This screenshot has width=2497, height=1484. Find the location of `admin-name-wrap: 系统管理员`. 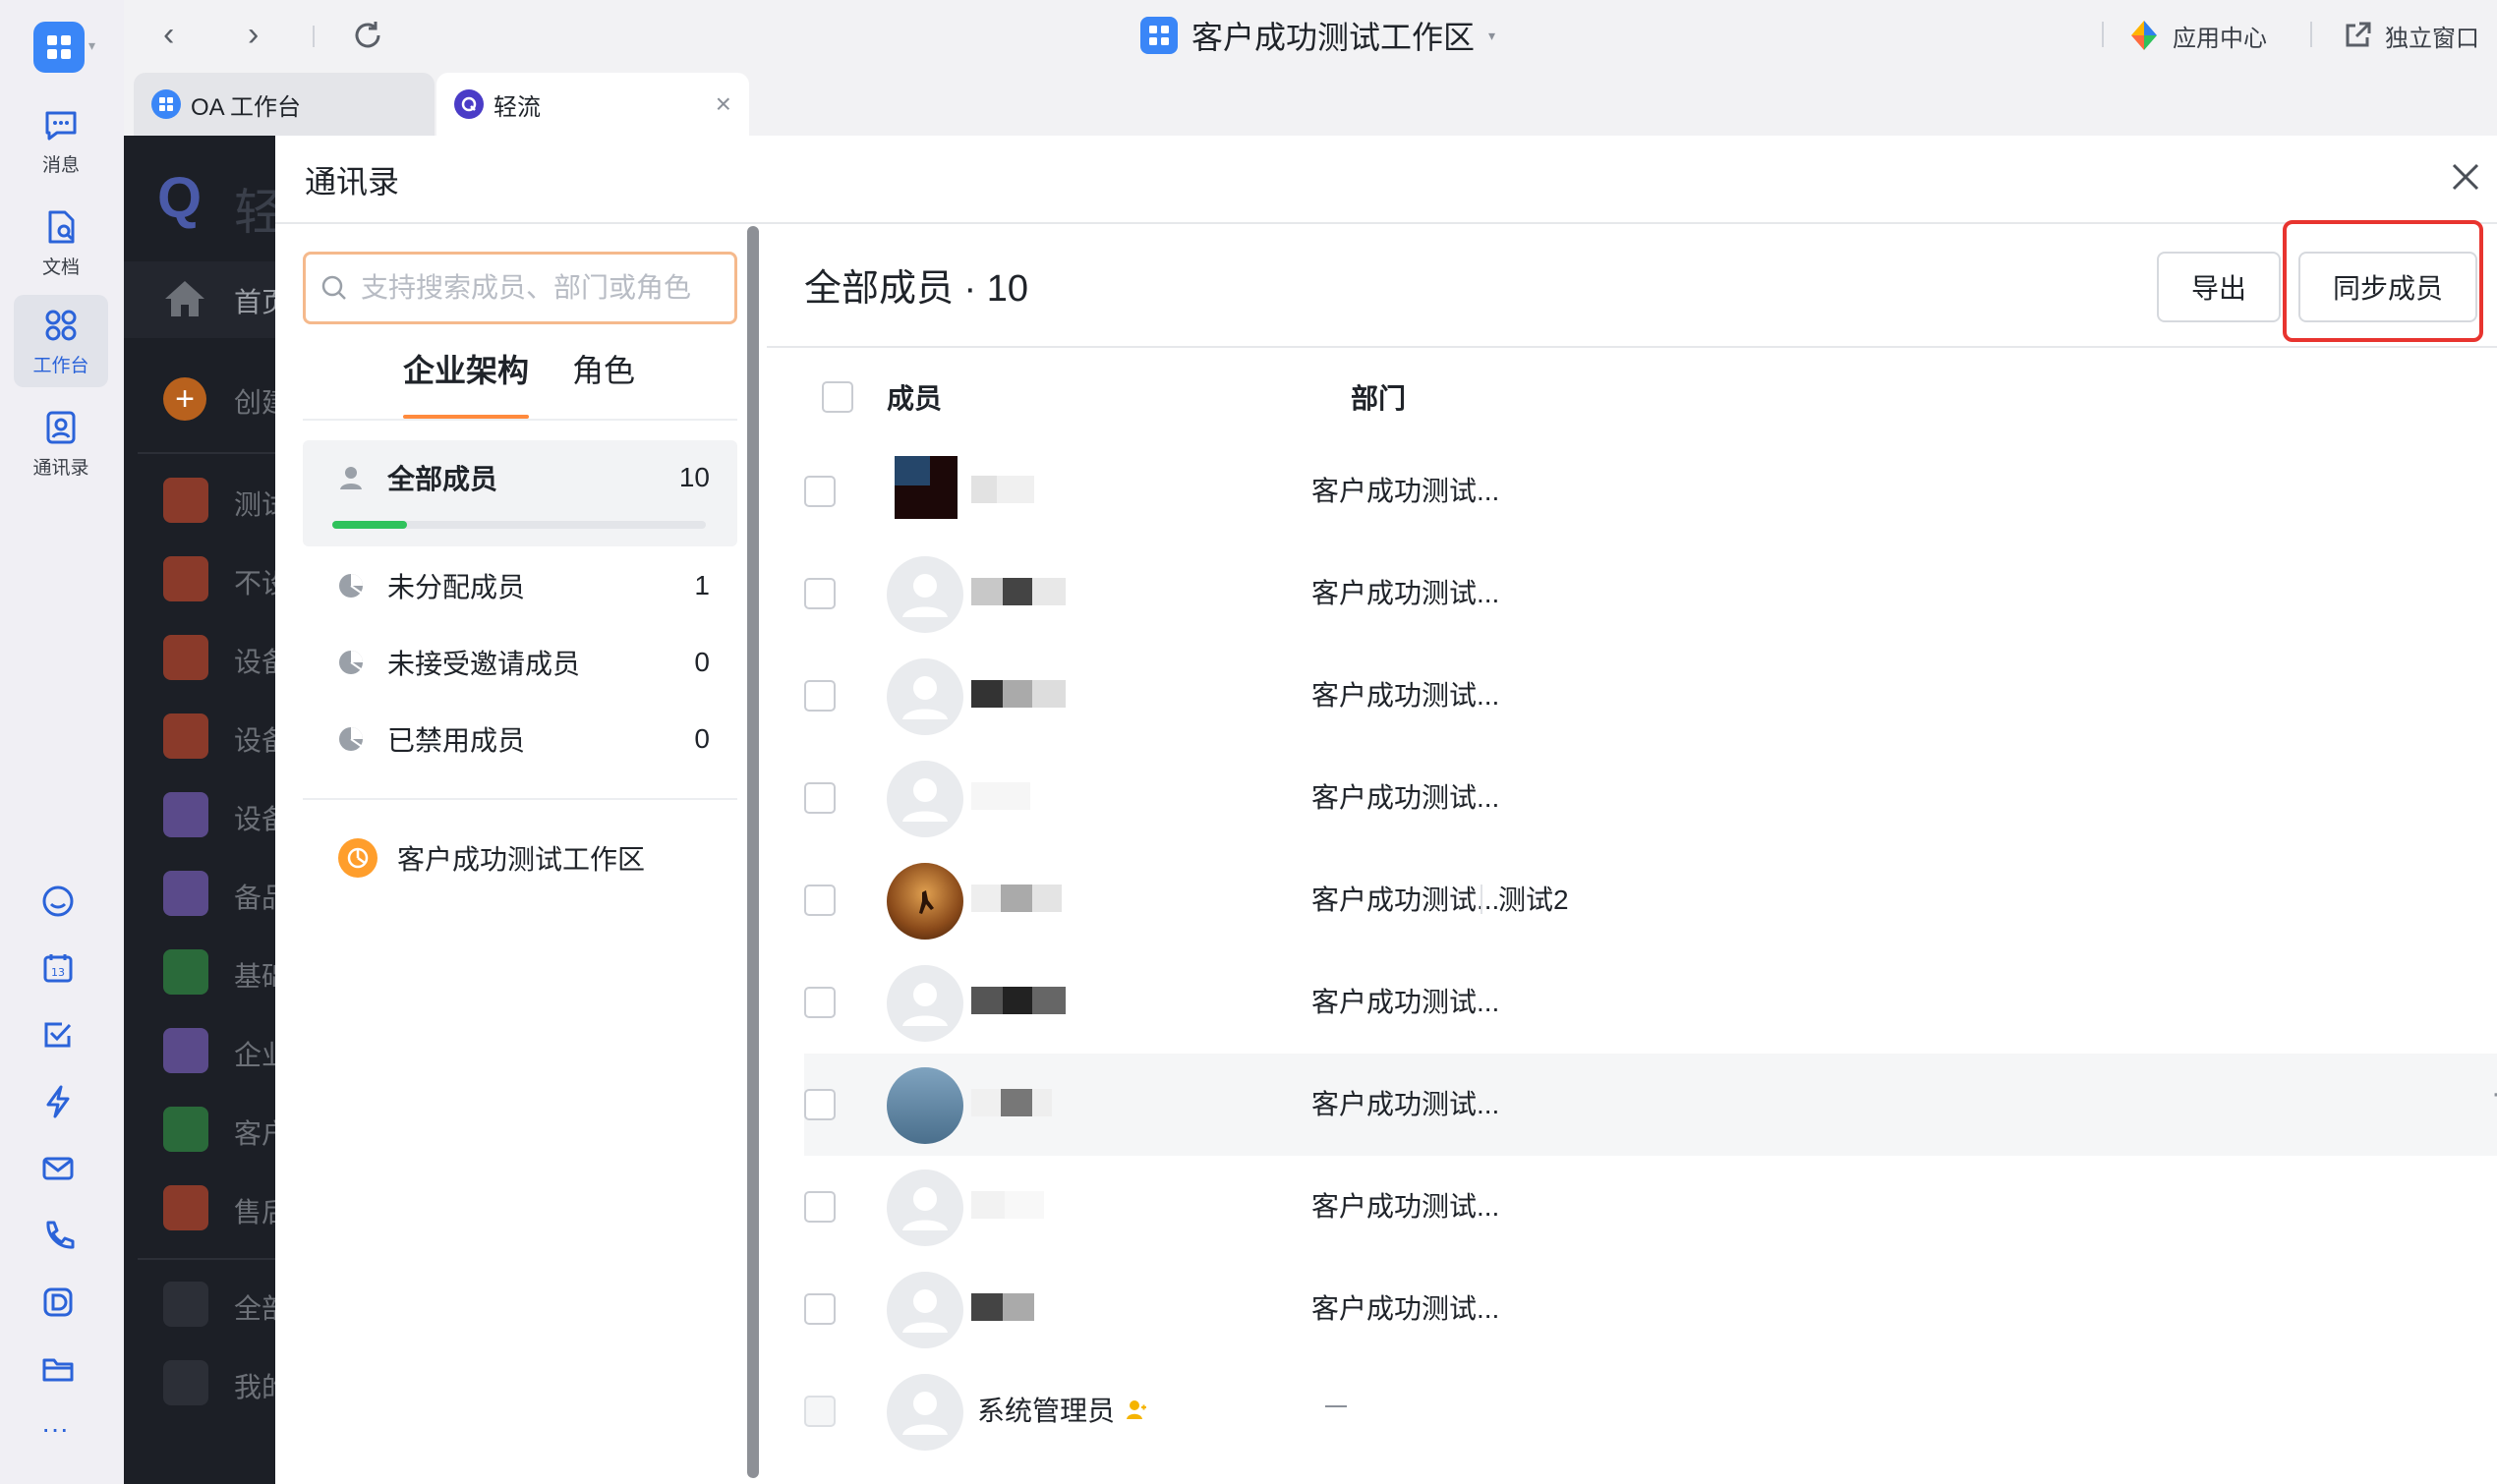

admin-name-wrap: 系统管理员 is located at coordinates (1062, 1409).